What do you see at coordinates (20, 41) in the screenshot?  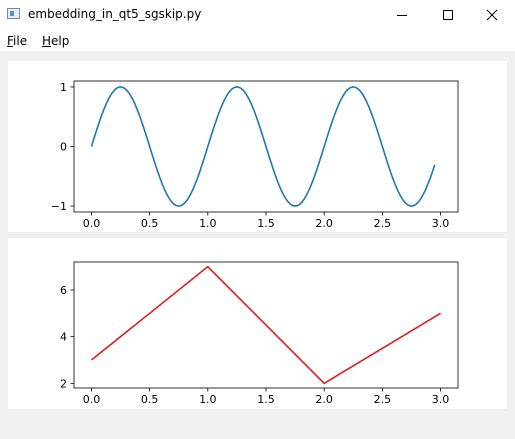 I see `menu-file-label: ile` at bounding box center [20, 41].